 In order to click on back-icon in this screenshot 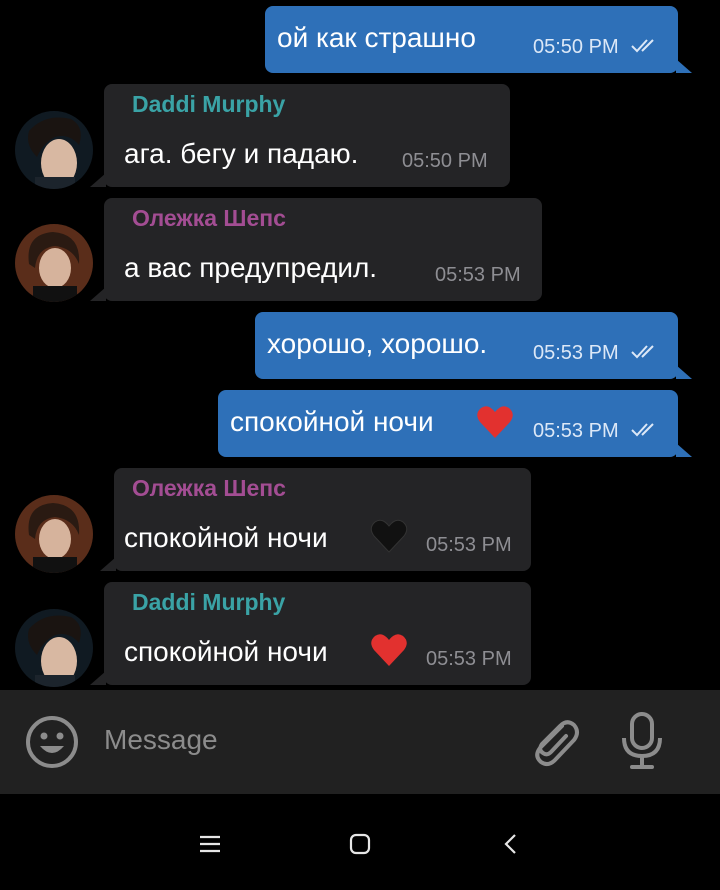, I will do `click(510, 844)`.